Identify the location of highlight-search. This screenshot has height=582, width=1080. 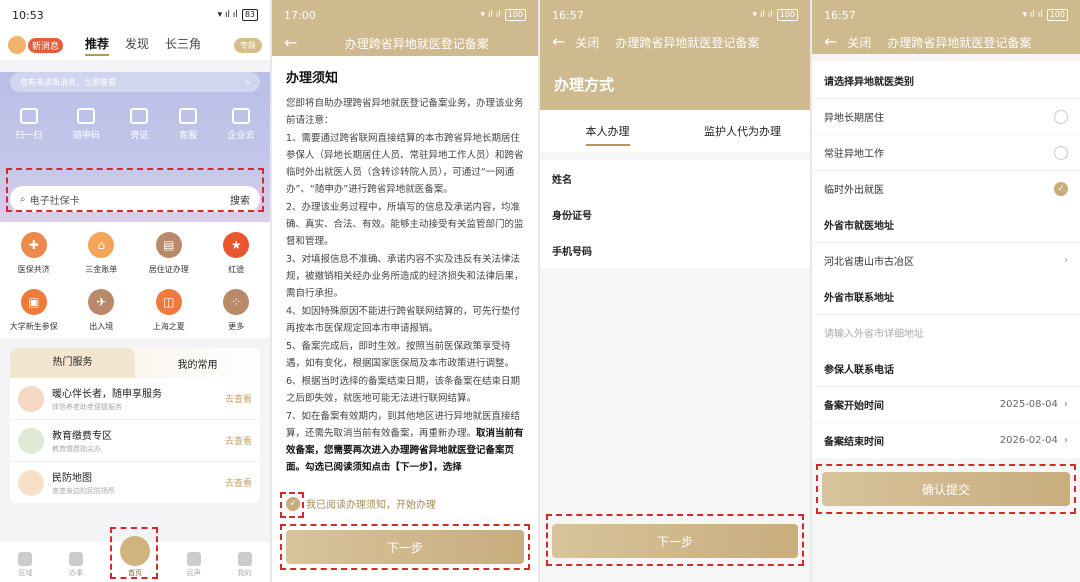
(135, 190).